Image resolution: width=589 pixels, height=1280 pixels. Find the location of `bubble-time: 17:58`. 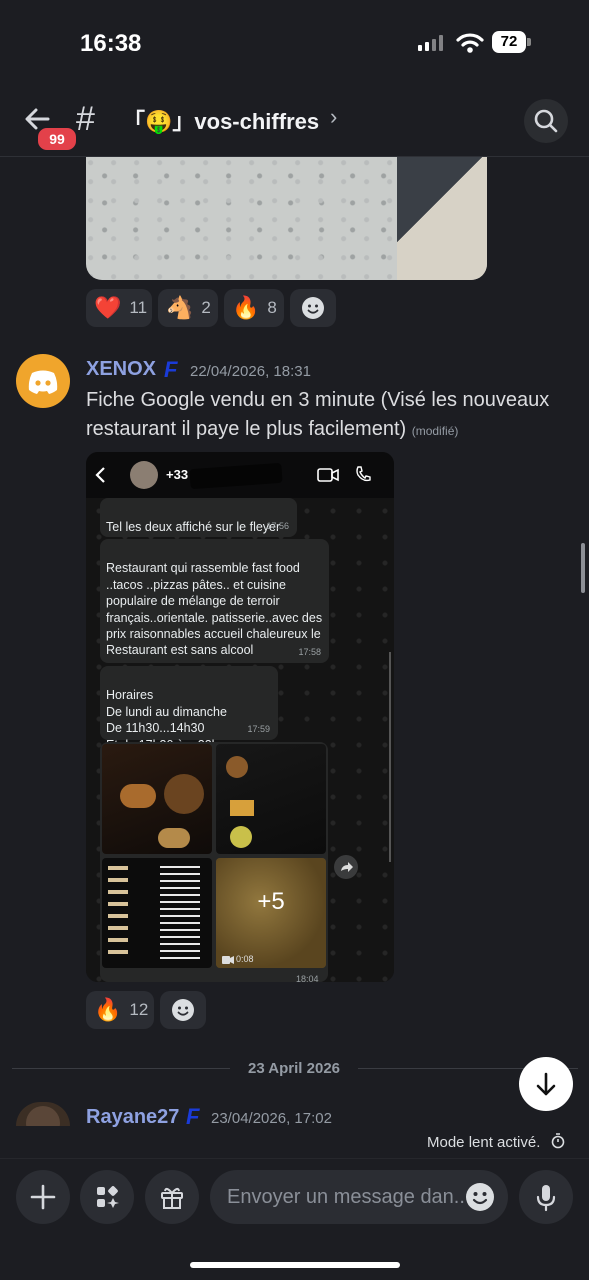

bubble-time: 17:58 is located at coordinates (309, 651).